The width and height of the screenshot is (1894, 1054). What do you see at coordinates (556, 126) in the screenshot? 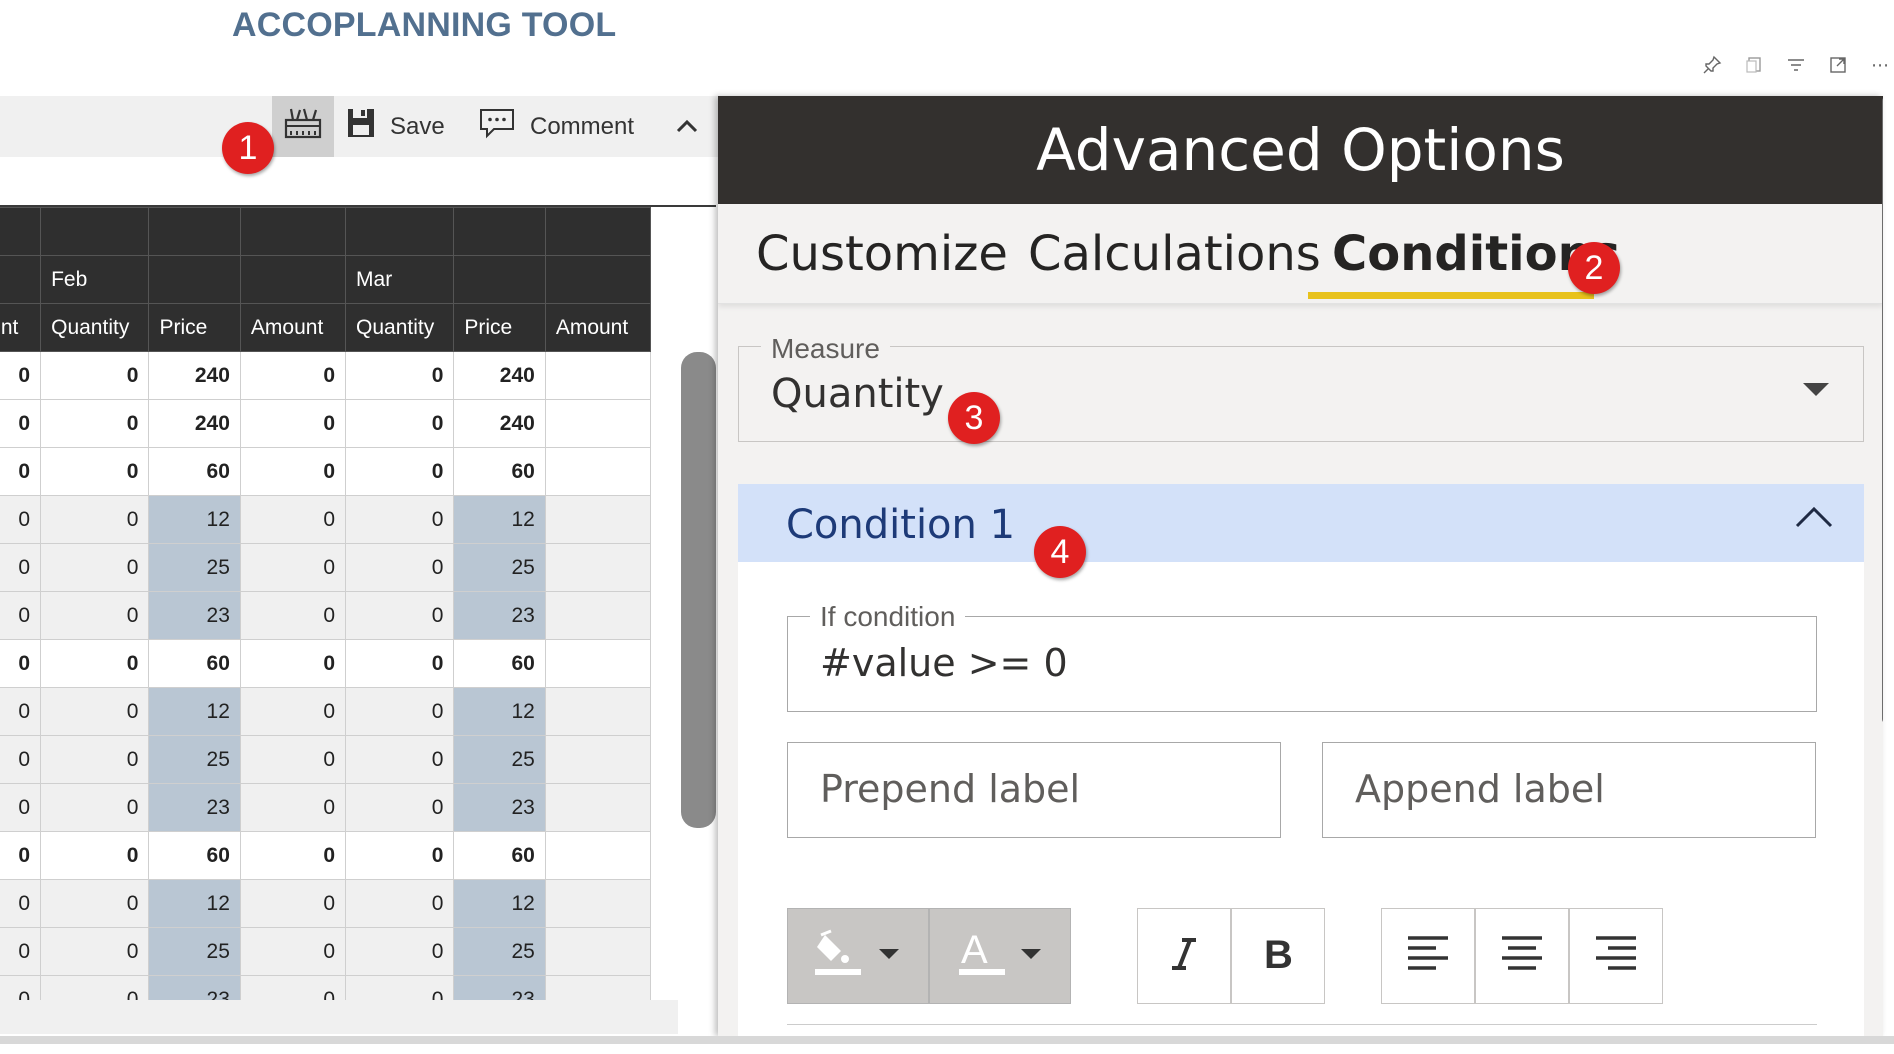
I see `comment-button: Comment` at bounding box center [556, 126].